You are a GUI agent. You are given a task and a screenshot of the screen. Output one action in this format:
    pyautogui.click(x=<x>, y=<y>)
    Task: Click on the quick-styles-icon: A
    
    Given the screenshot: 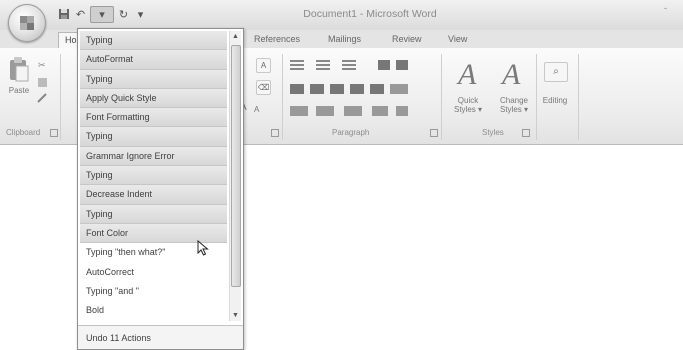 What is the action you would take?
    pyautogui.click(x=467, y=75)
    